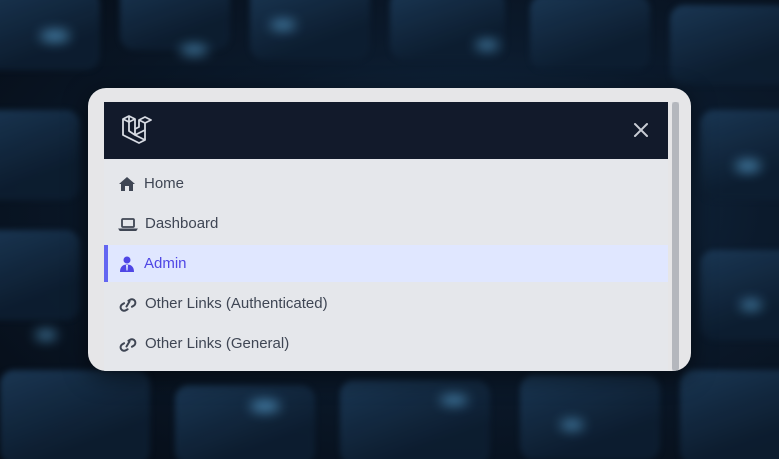  I want to click on nav-item-home: Home, so click(386, 183).